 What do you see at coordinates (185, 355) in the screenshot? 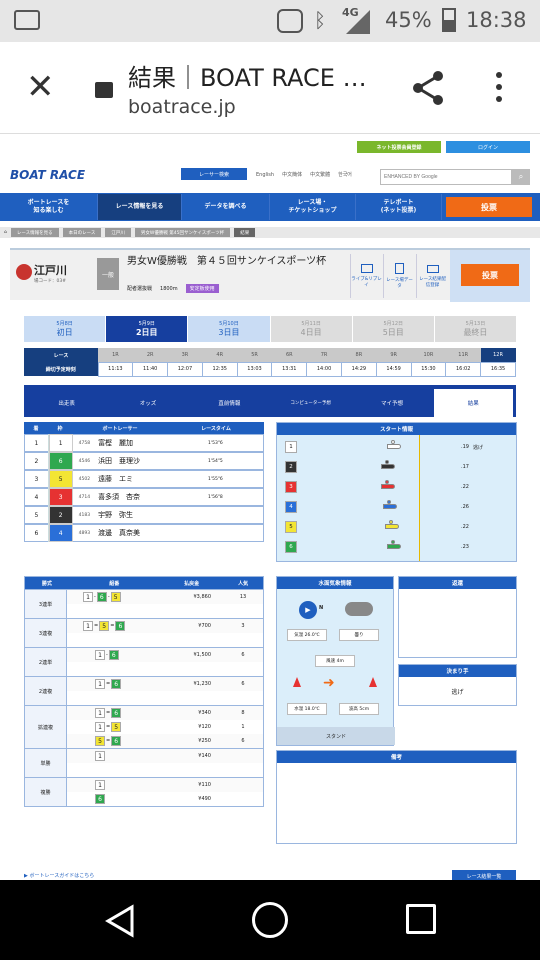
I see `race-number: 3R` at bounding box center [185, 355].